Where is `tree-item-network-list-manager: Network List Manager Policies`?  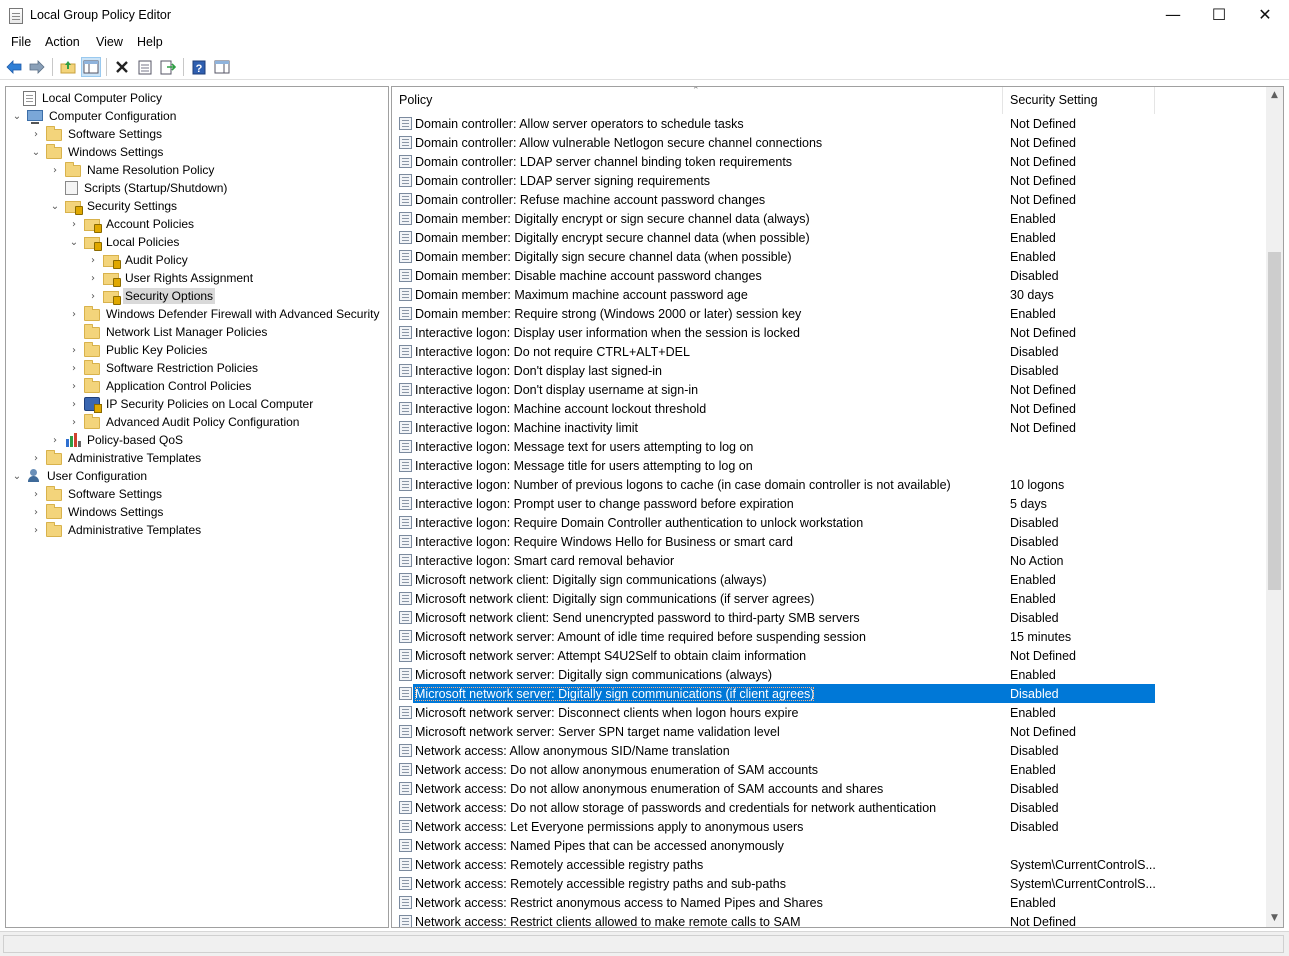 tree-item-network-list-manager: Network List Manager Policies is located at coordinates (168, 332).